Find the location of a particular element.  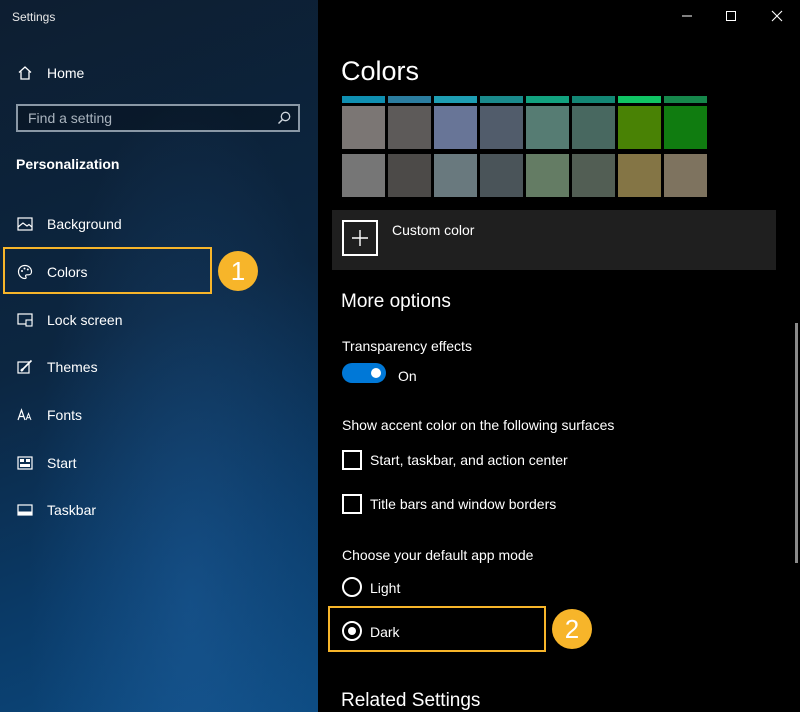

start-icon is located at coordinates (25, 463).